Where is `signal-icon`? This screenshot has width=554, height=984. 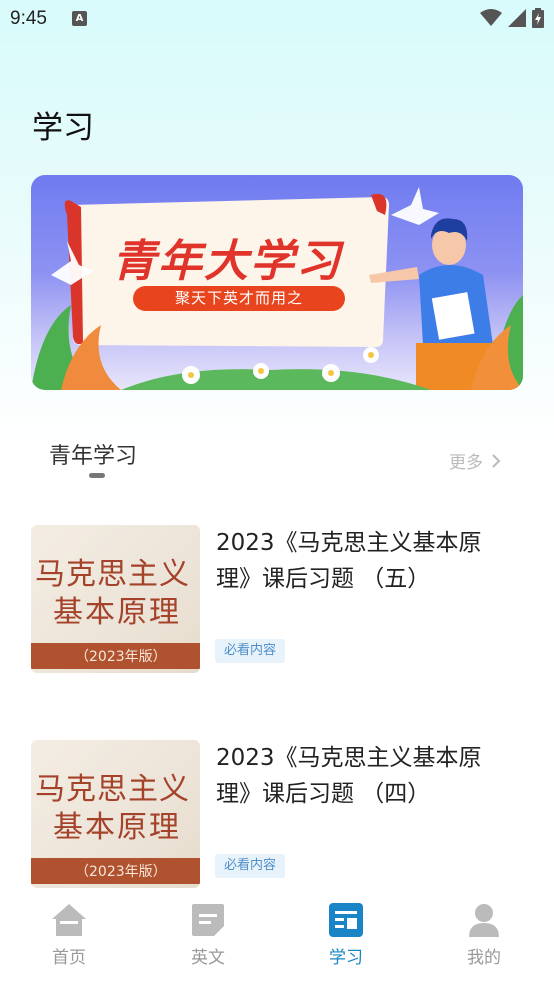
signal-icon is located at coordinates (517, 18).